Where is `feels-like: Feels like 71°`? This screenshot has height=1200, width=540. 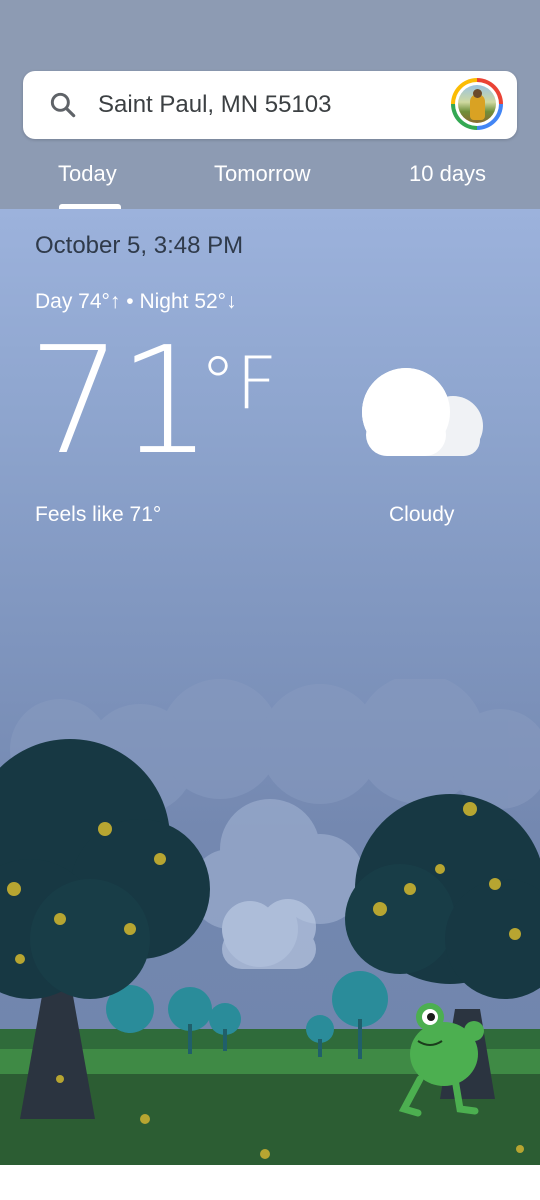 feels-like: Feels like 71° is located at coordinates (98, 514).